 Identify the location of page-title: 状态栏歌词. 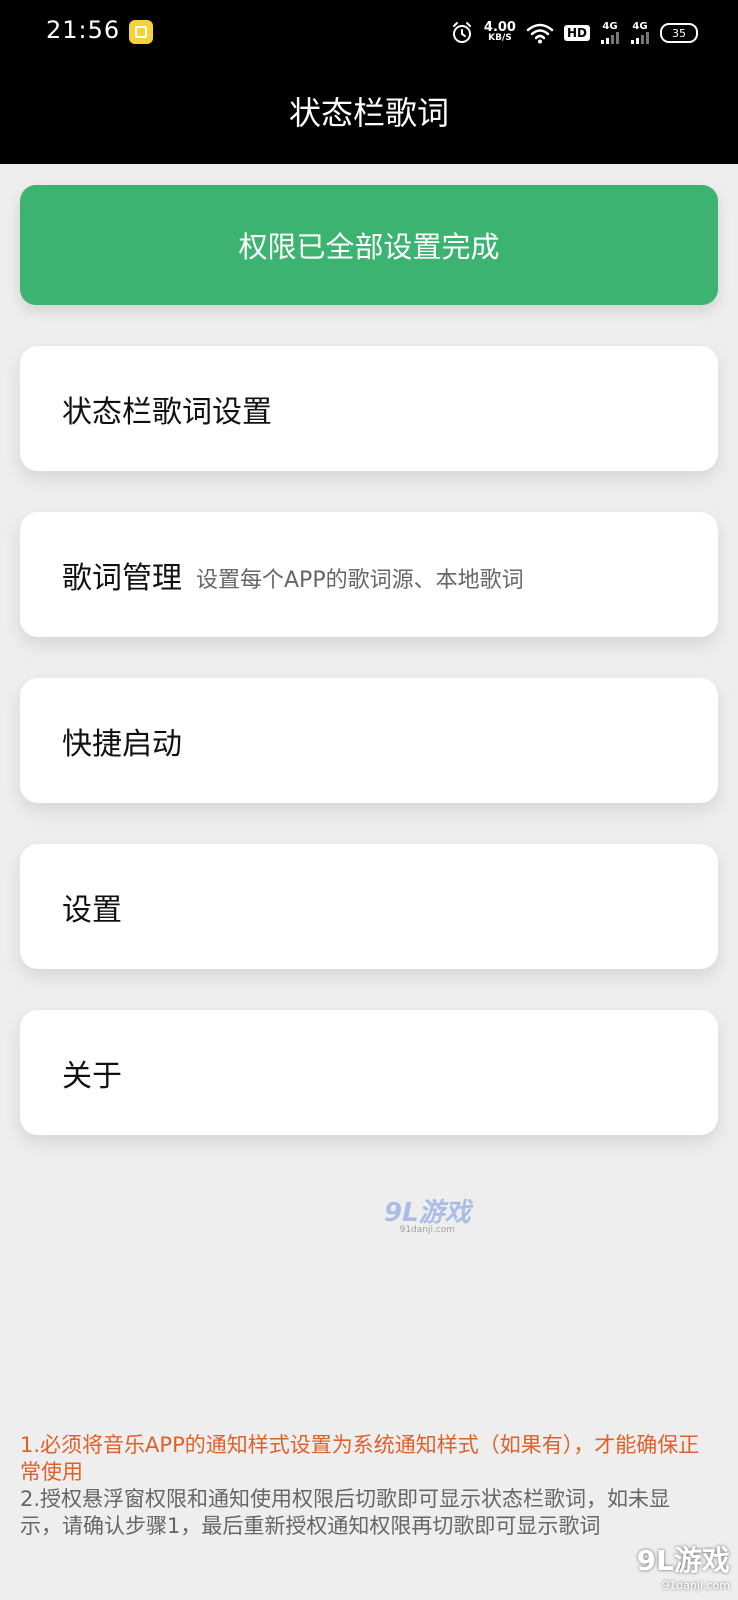
(368, 112).